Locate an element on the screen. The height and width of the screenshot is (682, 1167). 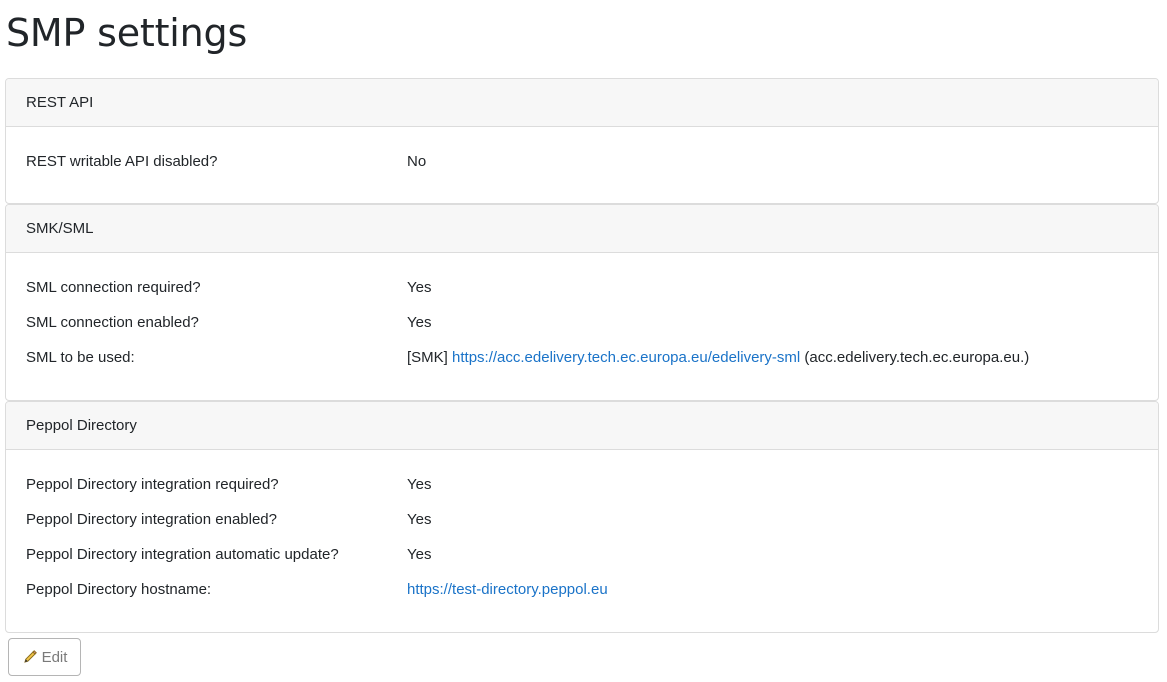
card-header: SMK/SML is located at coordinates (582, 229).